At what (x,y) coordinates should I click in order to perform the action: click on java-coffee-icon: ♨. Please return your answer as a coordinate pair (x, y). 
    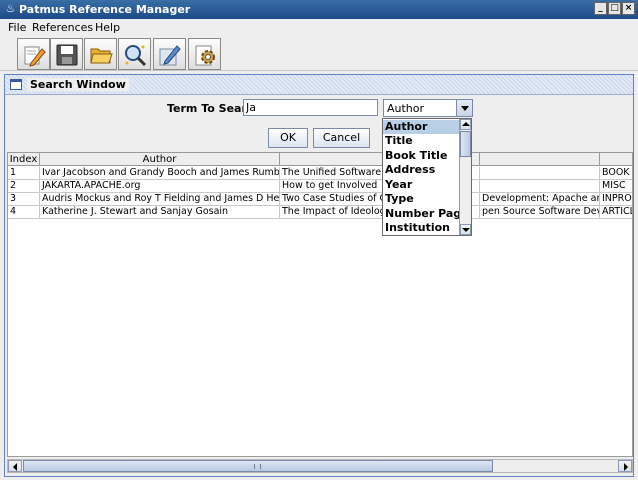
    Looking at the image, I should click on (10, 8).